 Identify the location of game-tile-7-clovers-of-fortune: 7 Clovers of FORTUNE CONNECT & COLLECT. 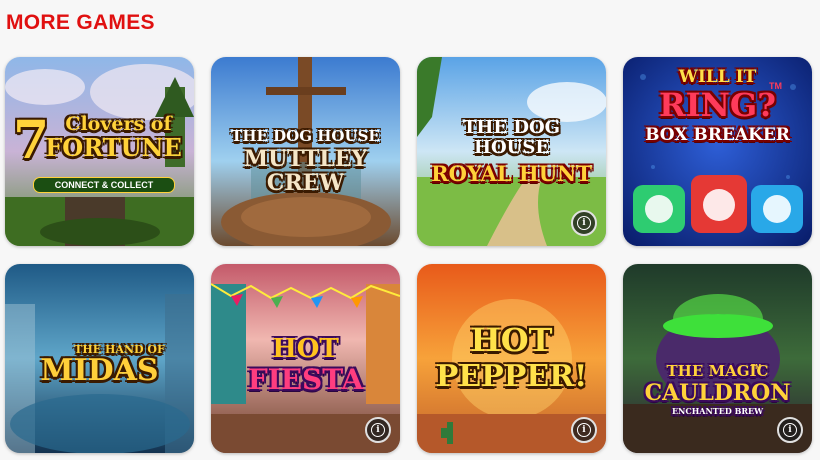
(99, 151).